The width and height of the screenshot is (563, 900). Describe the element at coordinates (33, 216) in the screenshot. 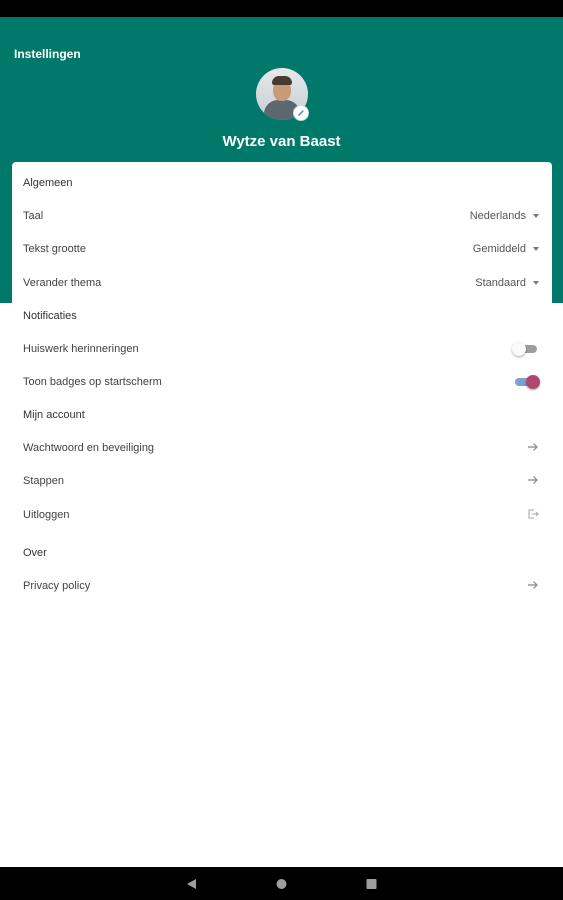

I see `setting-label: Taal` at that location.